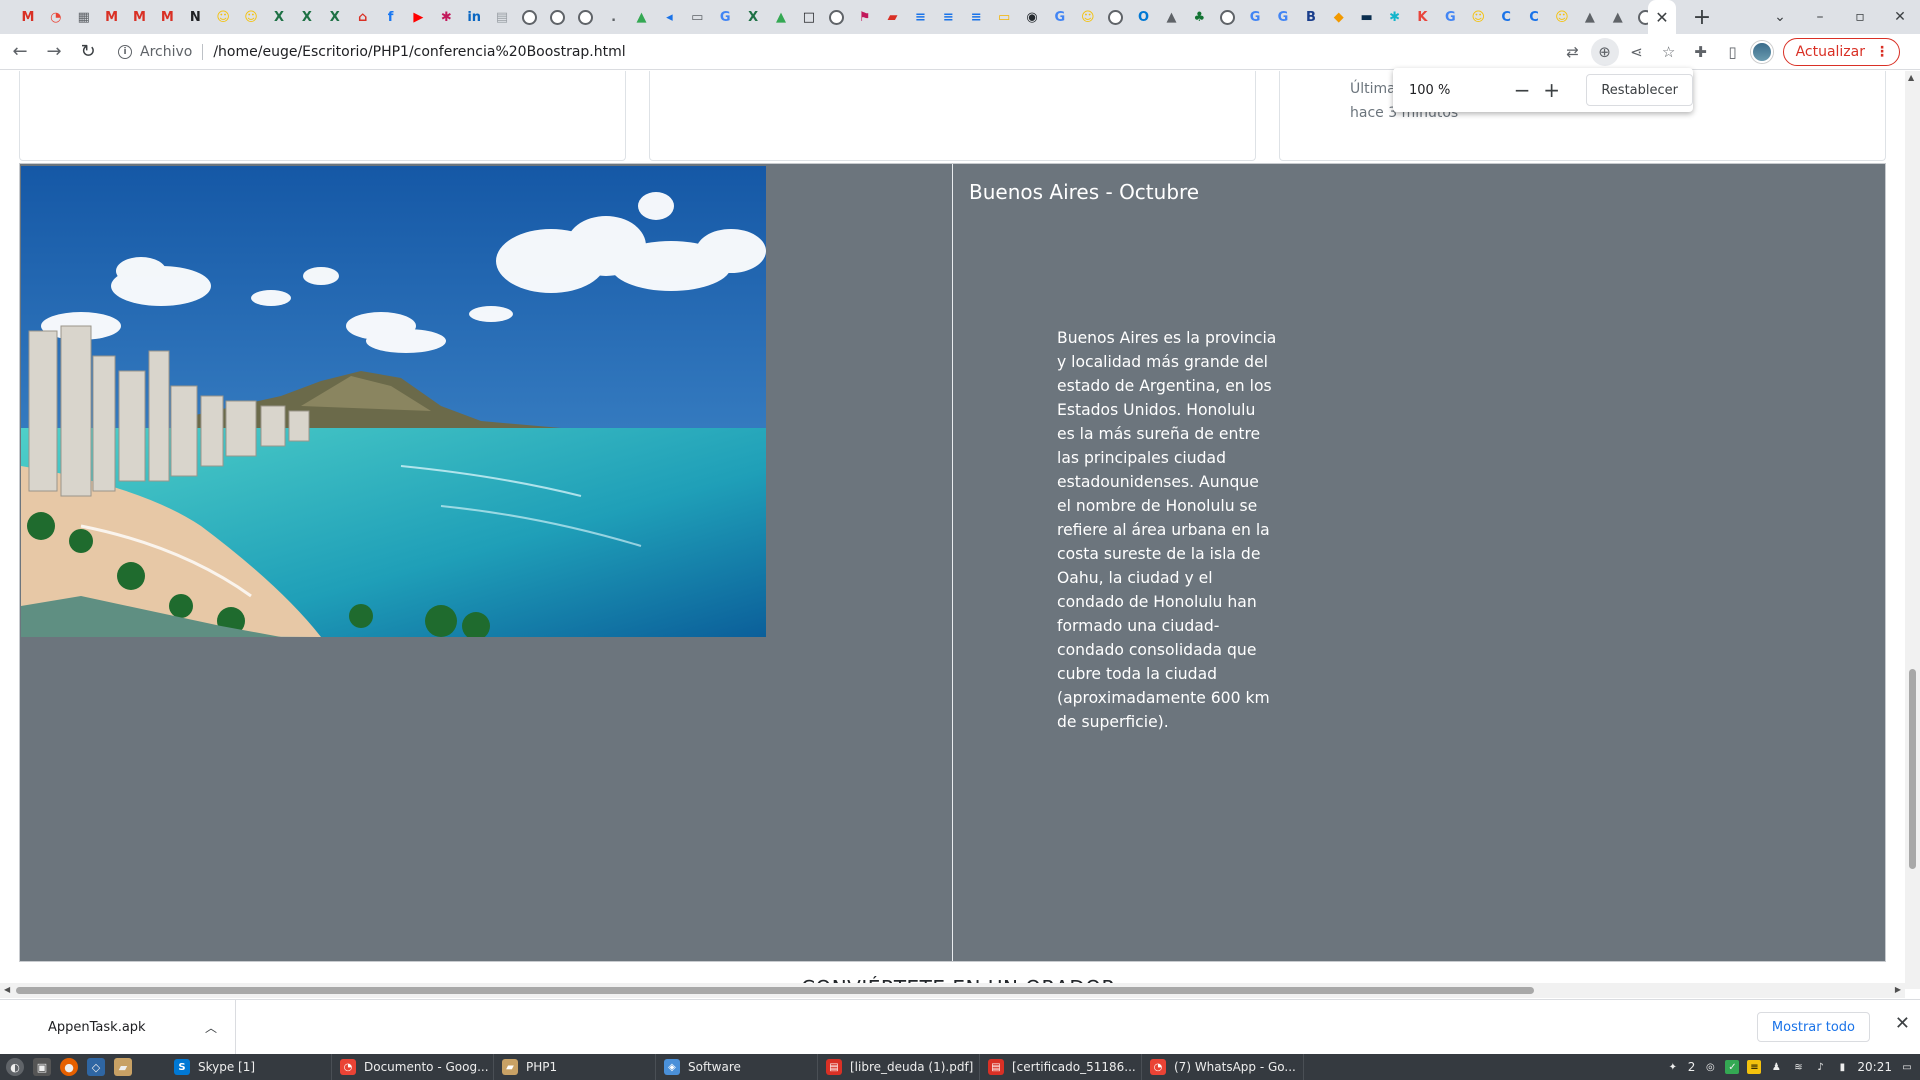 This screenshot has width=1920, height=1080. What do you see at coordinates (1311, 17) in the screenshot?
I see `browser-tab: B` at bounding box center [1311, 17].